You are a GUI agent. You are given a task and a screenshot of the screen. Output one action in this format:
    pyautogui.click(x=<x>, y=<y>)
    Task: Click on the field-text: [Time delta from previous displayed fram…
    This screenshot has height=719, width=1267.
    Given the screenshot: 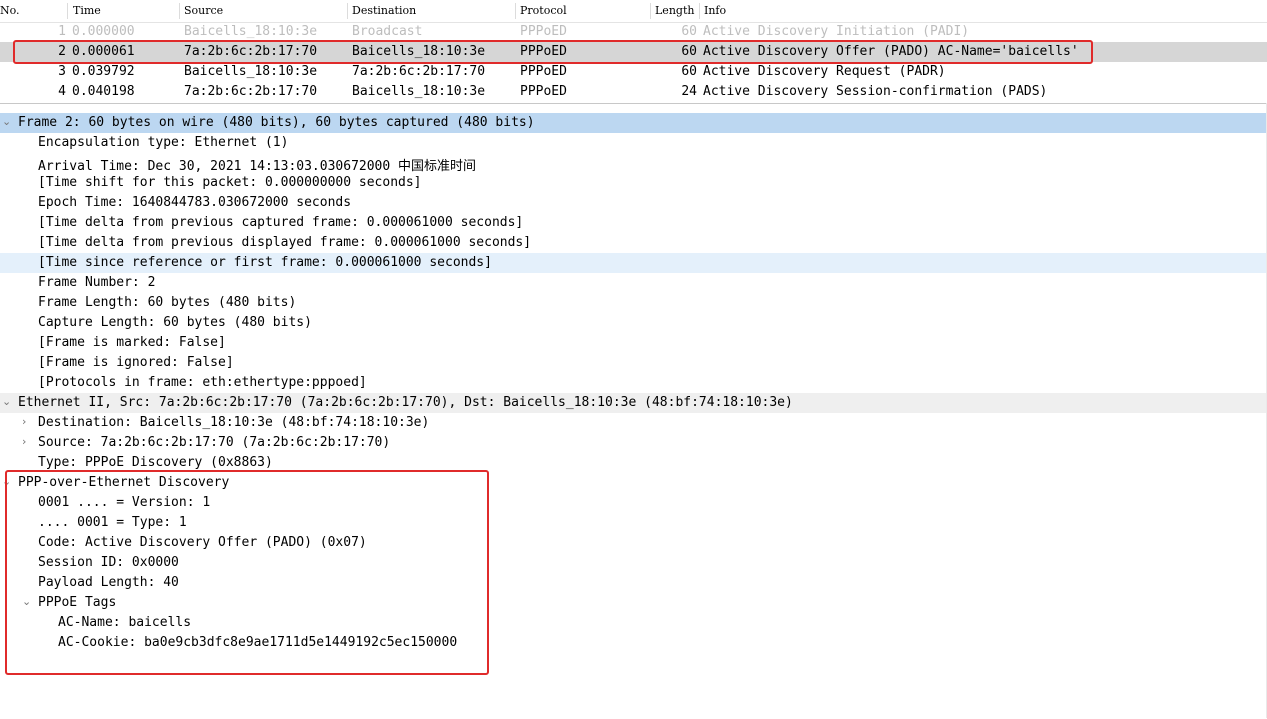 What is the action you would take?
    pyautogui.click(x=285, y=242)
    